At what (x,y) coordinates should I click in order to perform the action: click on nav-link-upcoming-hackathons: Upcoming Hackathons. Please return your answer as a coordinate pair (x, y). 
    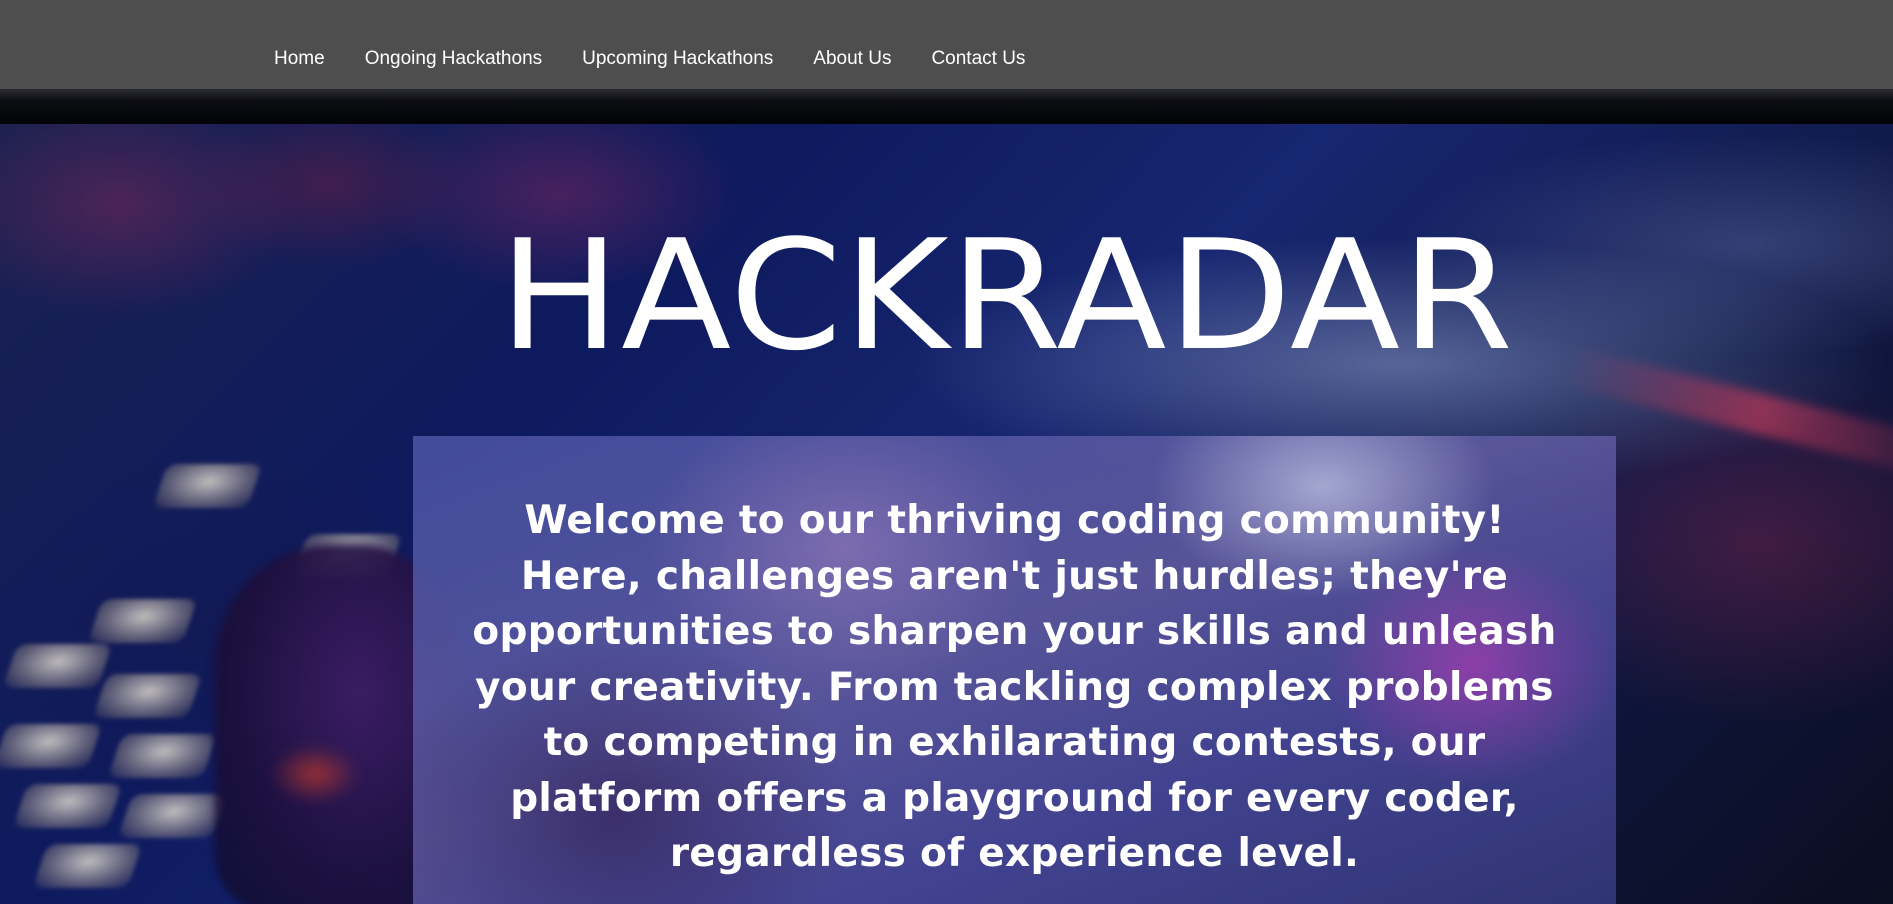
    Looking at the image, I should click on (677, 58).